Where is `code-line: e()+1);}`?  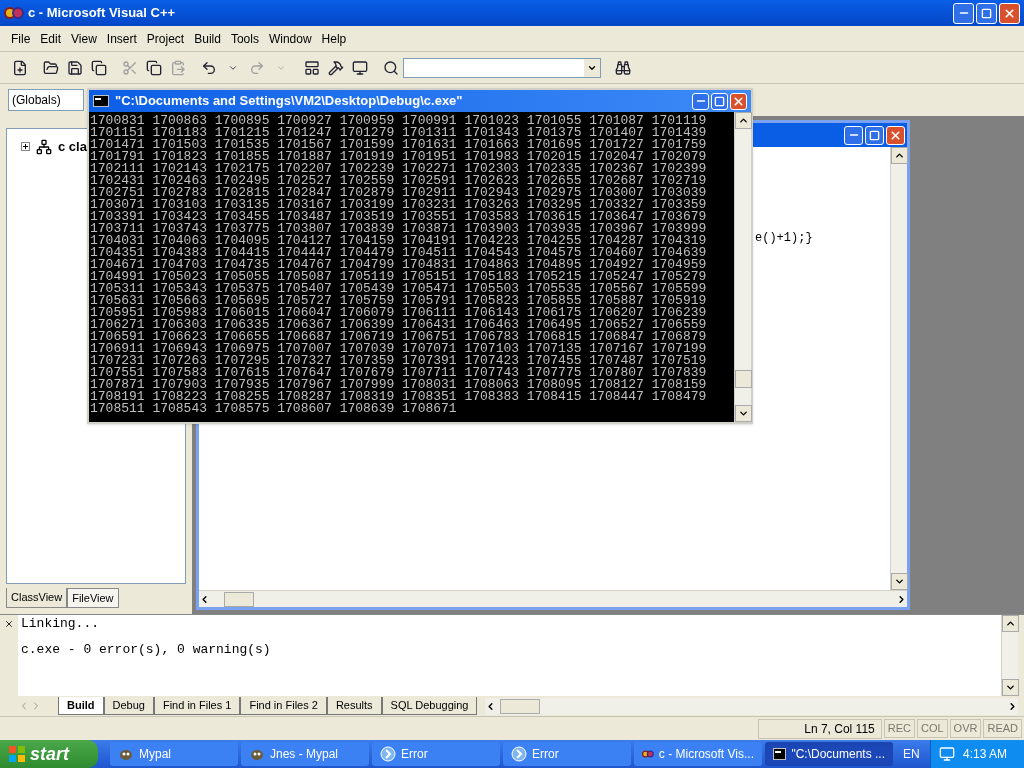
code-line: e()+1);} is located at coordinates (784, 238).